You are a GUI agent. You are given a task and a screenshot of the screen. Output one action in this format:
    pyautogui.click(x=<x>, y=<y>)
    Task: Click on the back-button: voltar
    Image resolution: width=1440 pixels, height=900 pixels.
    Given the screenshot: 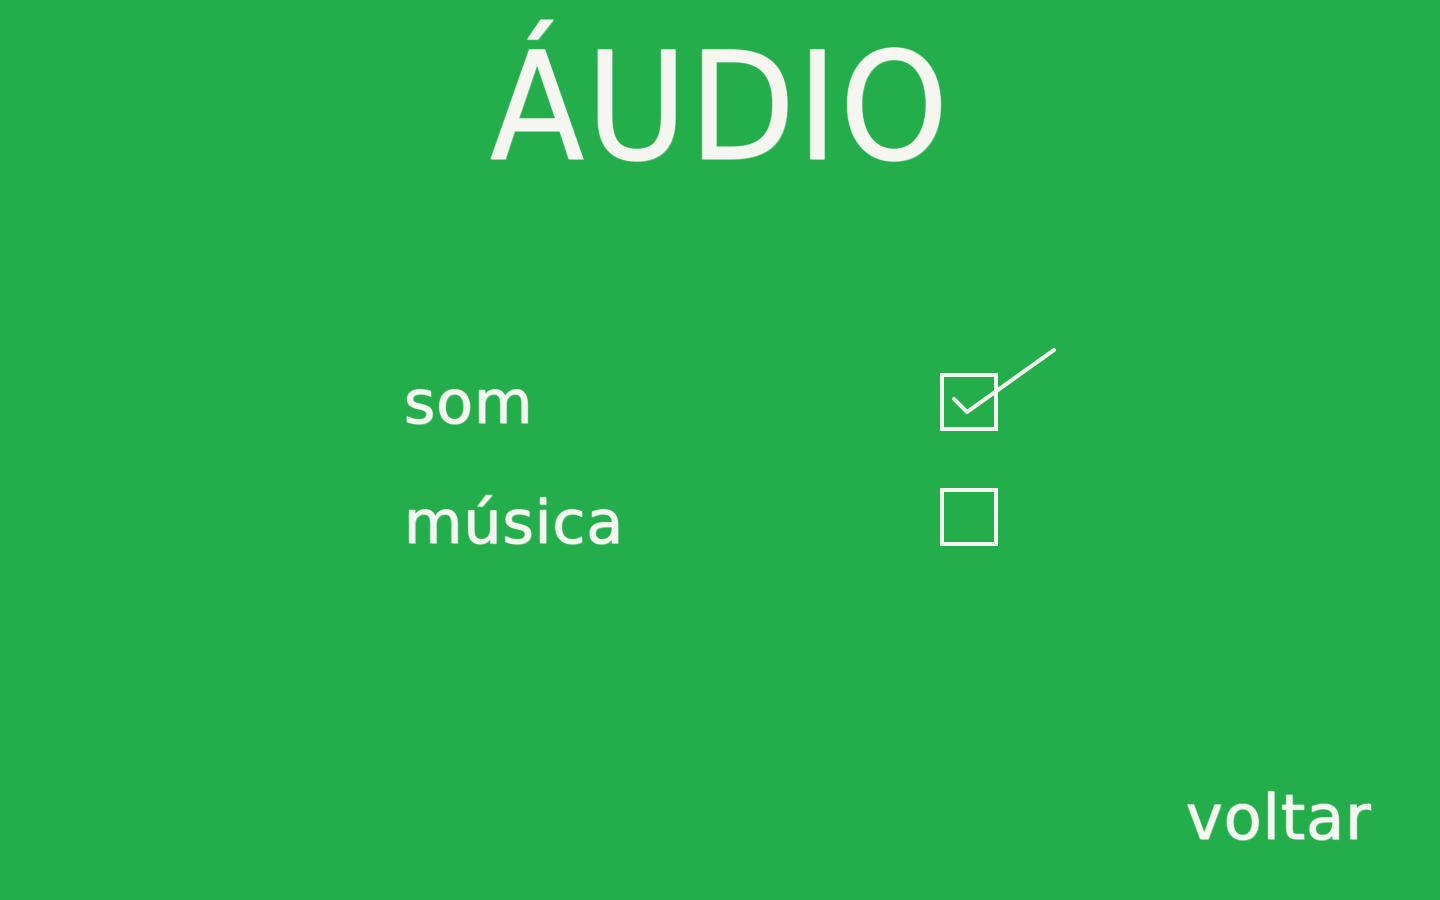 What is the action you would take?
    pyautogui.click(x=1279, y=818)
    